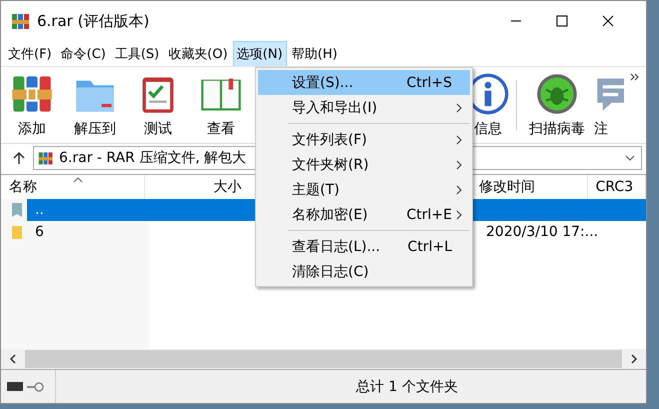  I want to click on status-text: 总计 1 个文件夹, so click(407, 387).